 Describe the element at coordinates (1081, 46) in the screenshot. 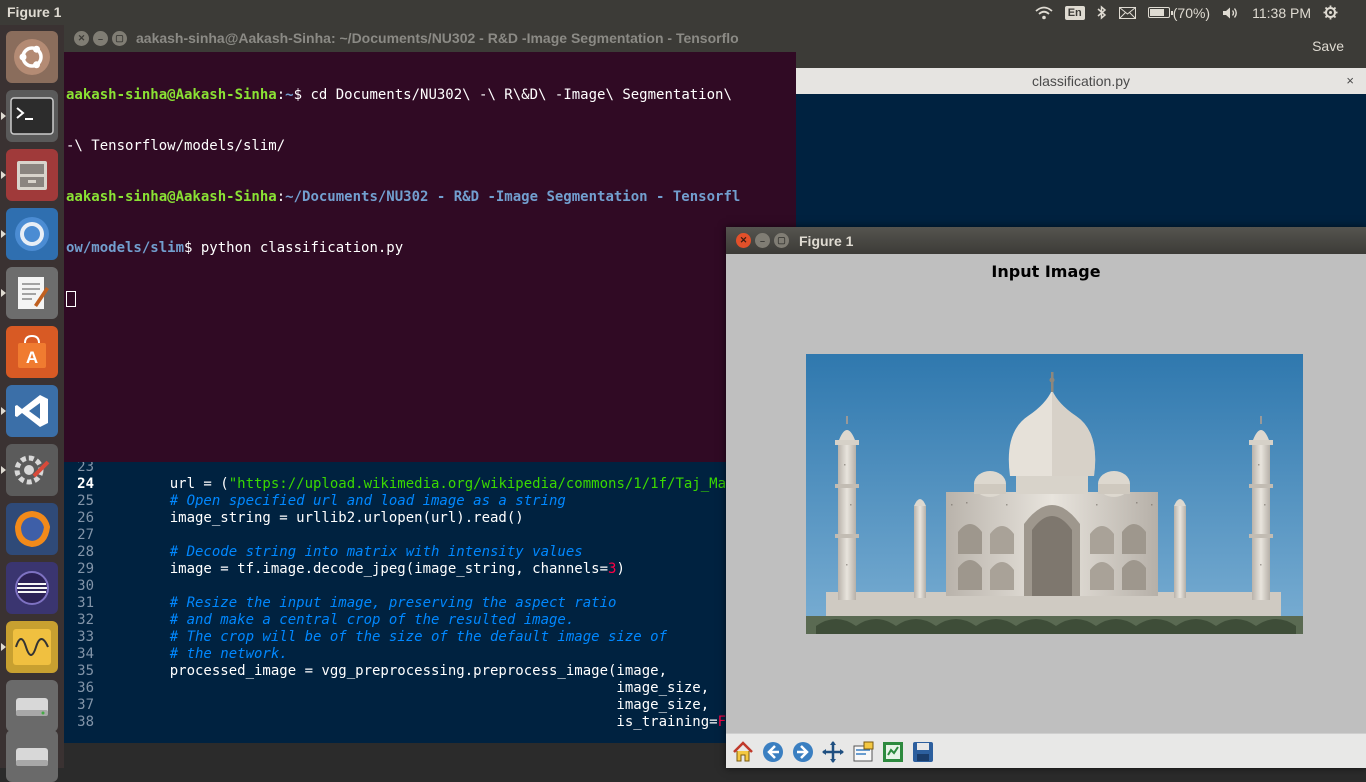

I see `editor-header: Save` at that location.